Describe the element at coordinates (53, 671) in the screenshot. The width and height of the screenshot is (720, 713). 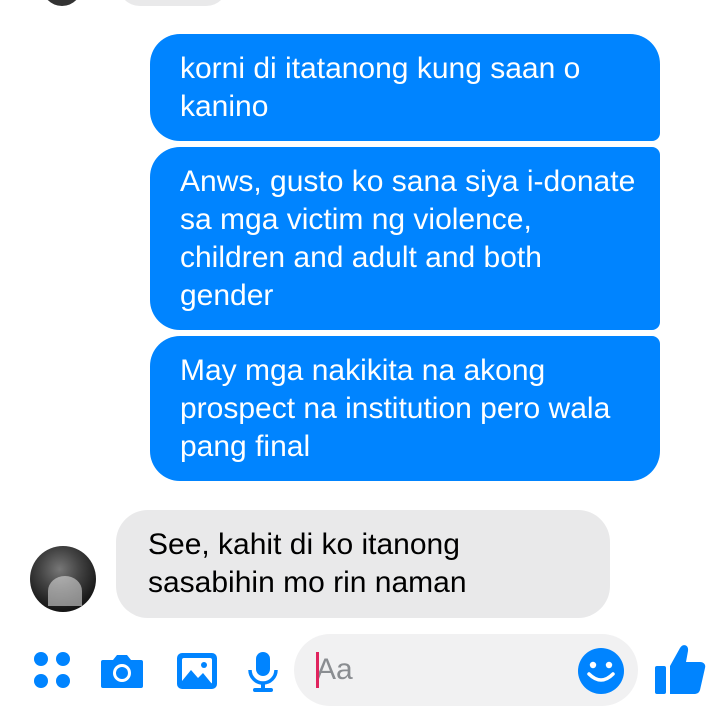
I see `grid-dots-icon` at that location.